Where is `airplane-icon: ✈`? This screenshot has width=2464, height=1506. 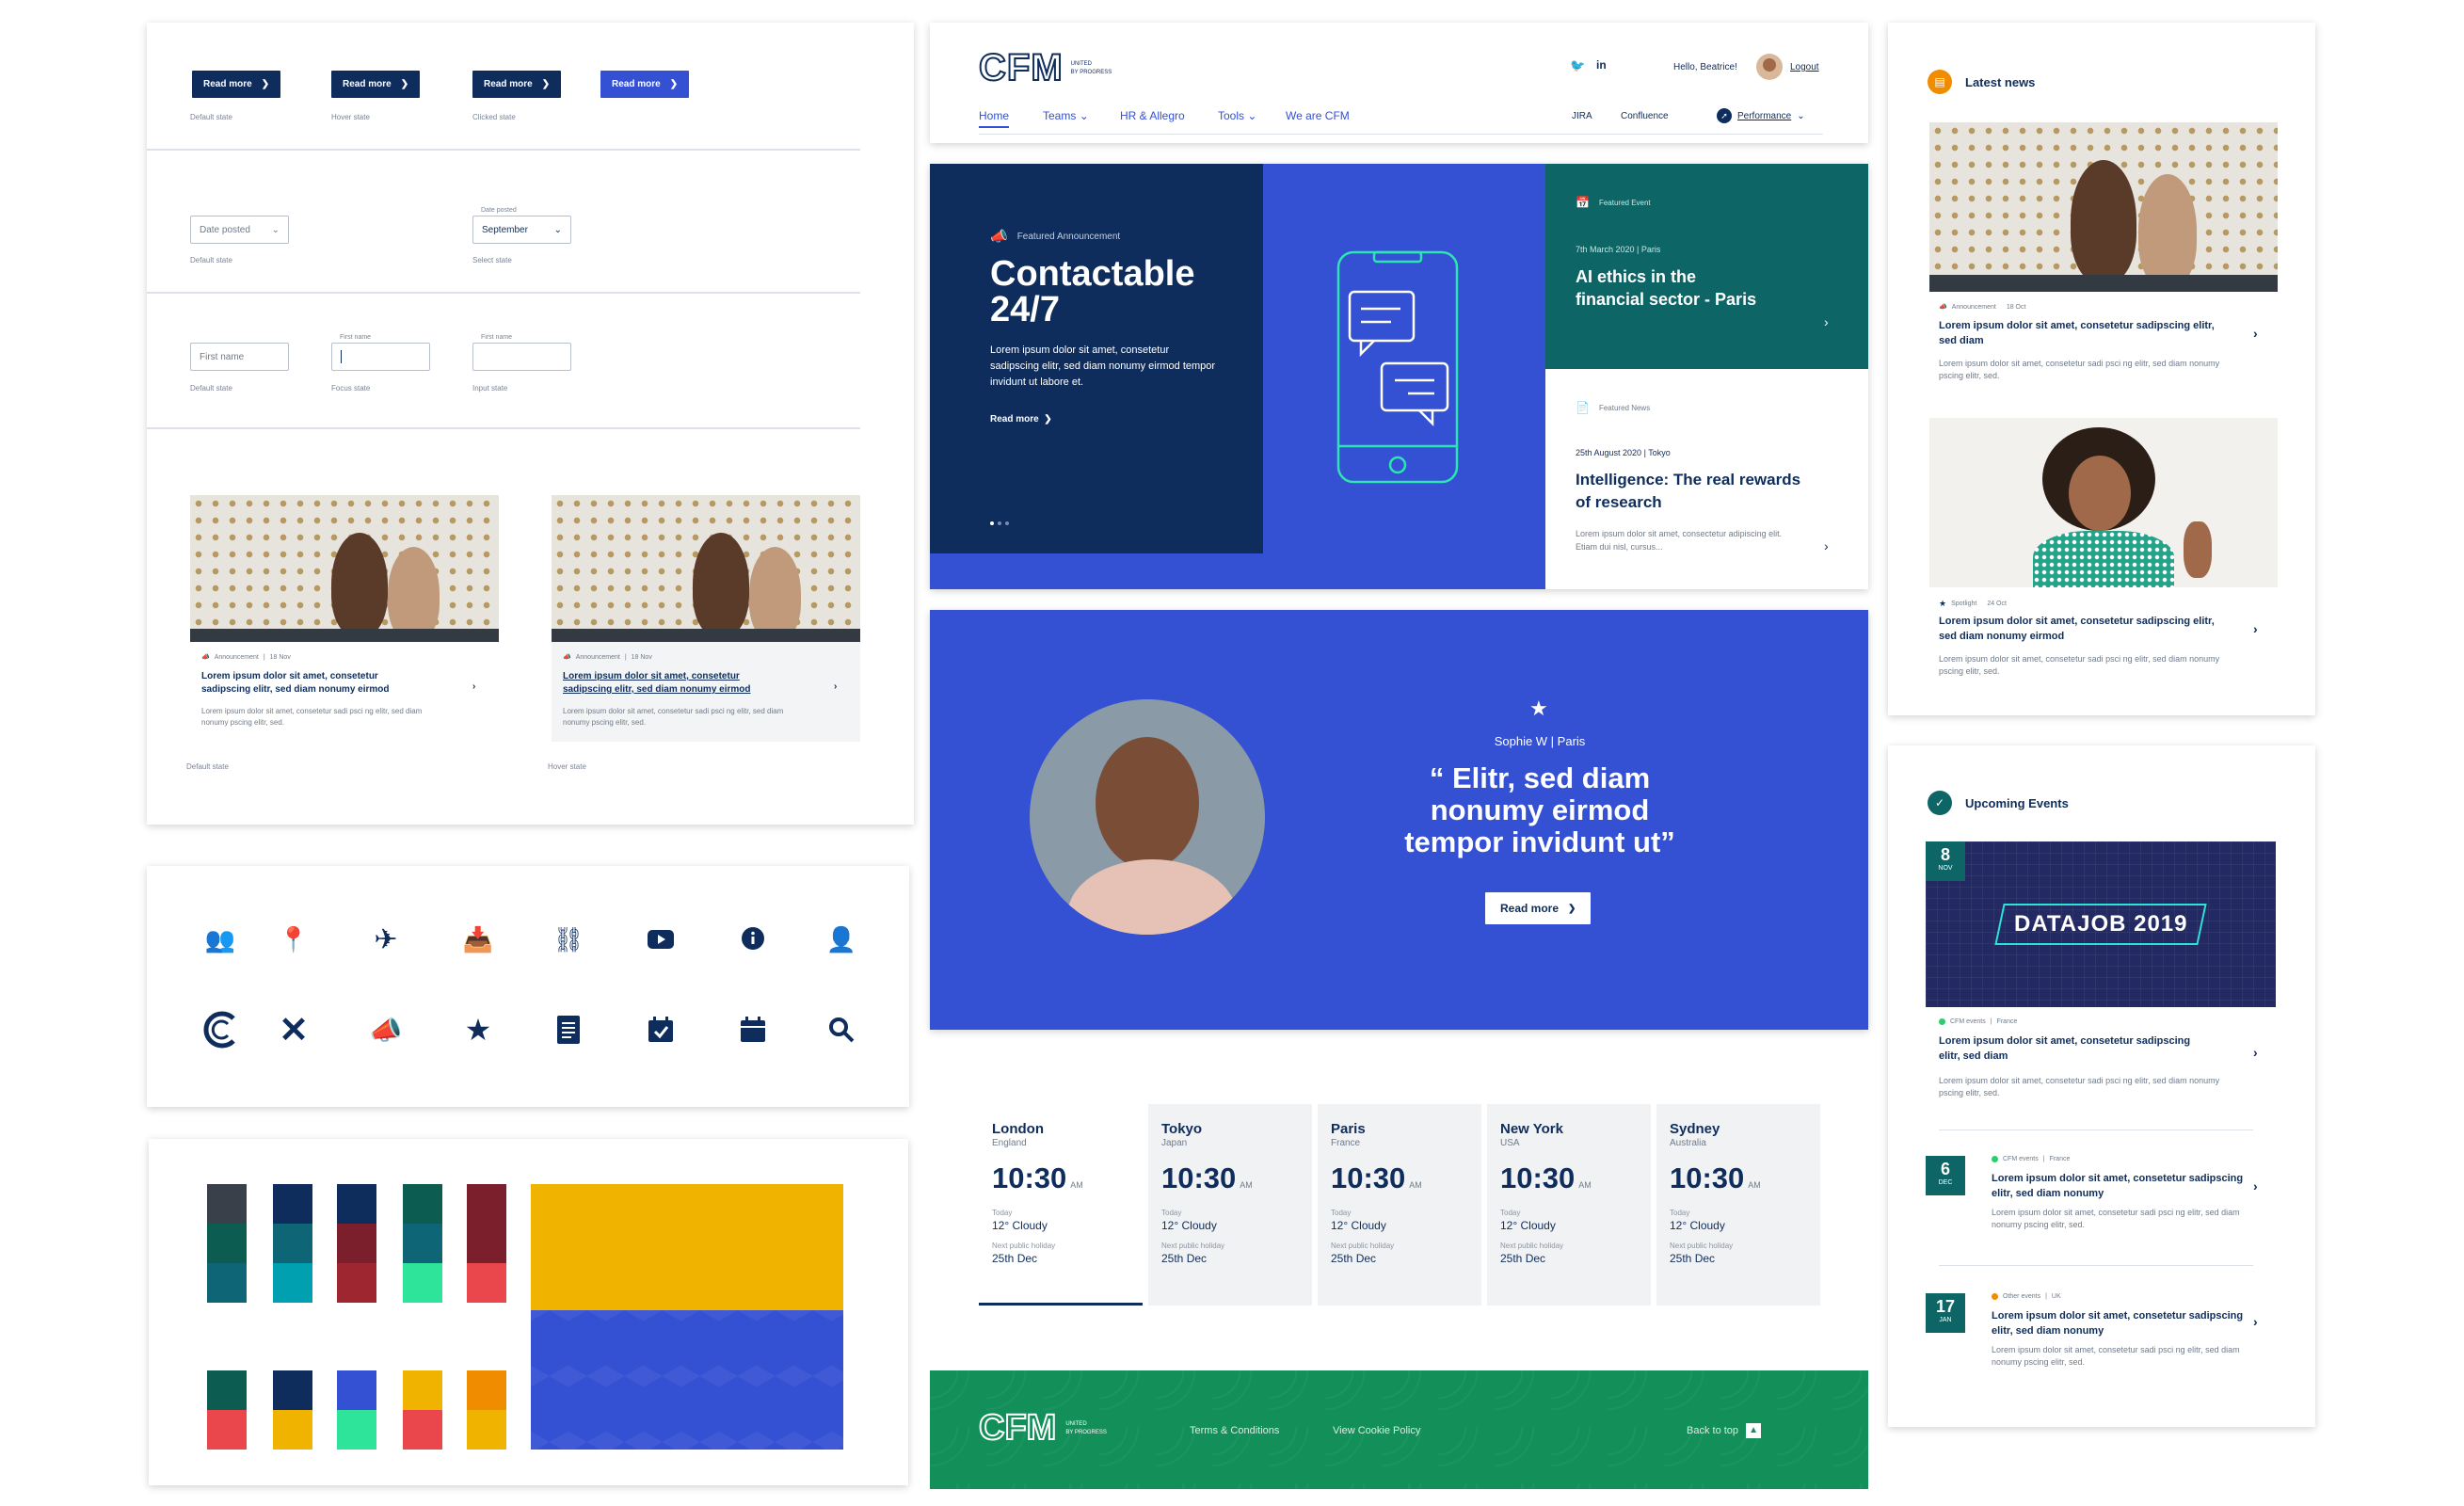
airplane-icon: ✈ is located at coordinates (386, 939).